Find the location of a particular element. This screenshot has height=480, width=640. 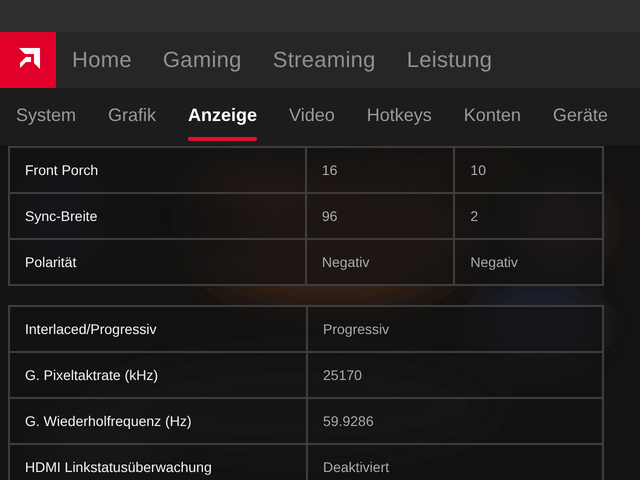

tab: Hotkeys is located at coordinates (399, 116).